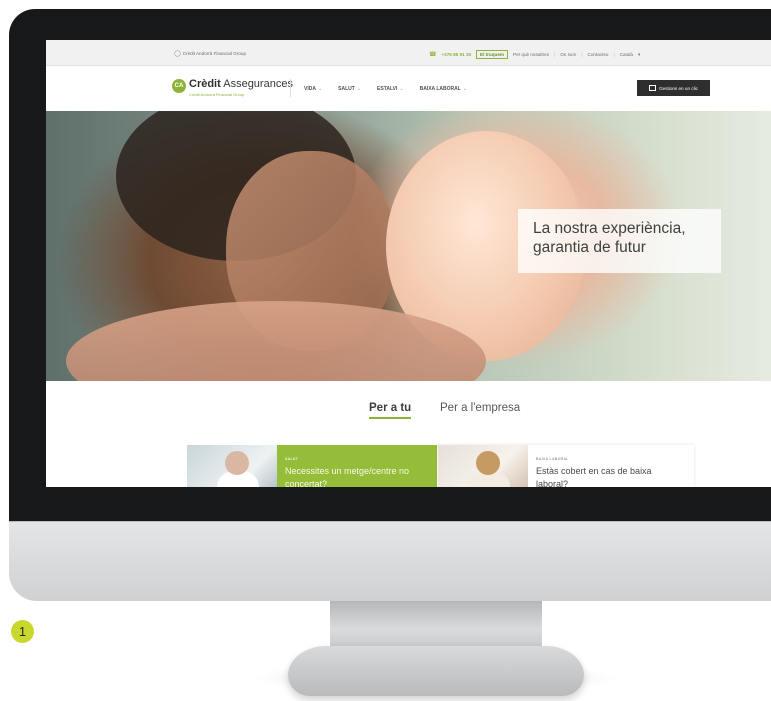 The image size is (771, 701). I want to click on globe-icon: ◯, so click(177, 54).